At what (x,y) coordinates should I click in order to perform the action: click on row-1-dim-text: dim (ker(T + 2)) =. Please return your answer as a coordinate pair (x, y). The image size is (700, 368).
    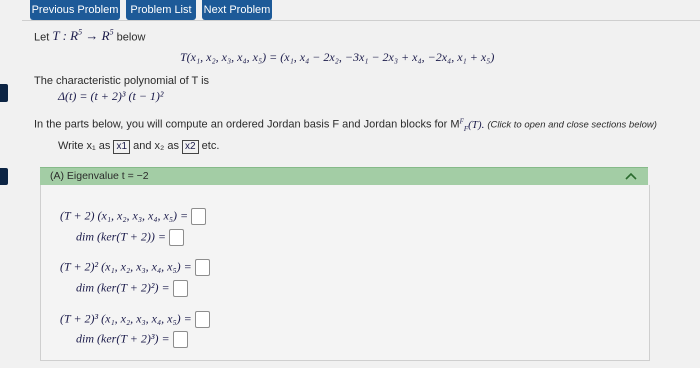
    Looking at the image, I should click on (121, 236).